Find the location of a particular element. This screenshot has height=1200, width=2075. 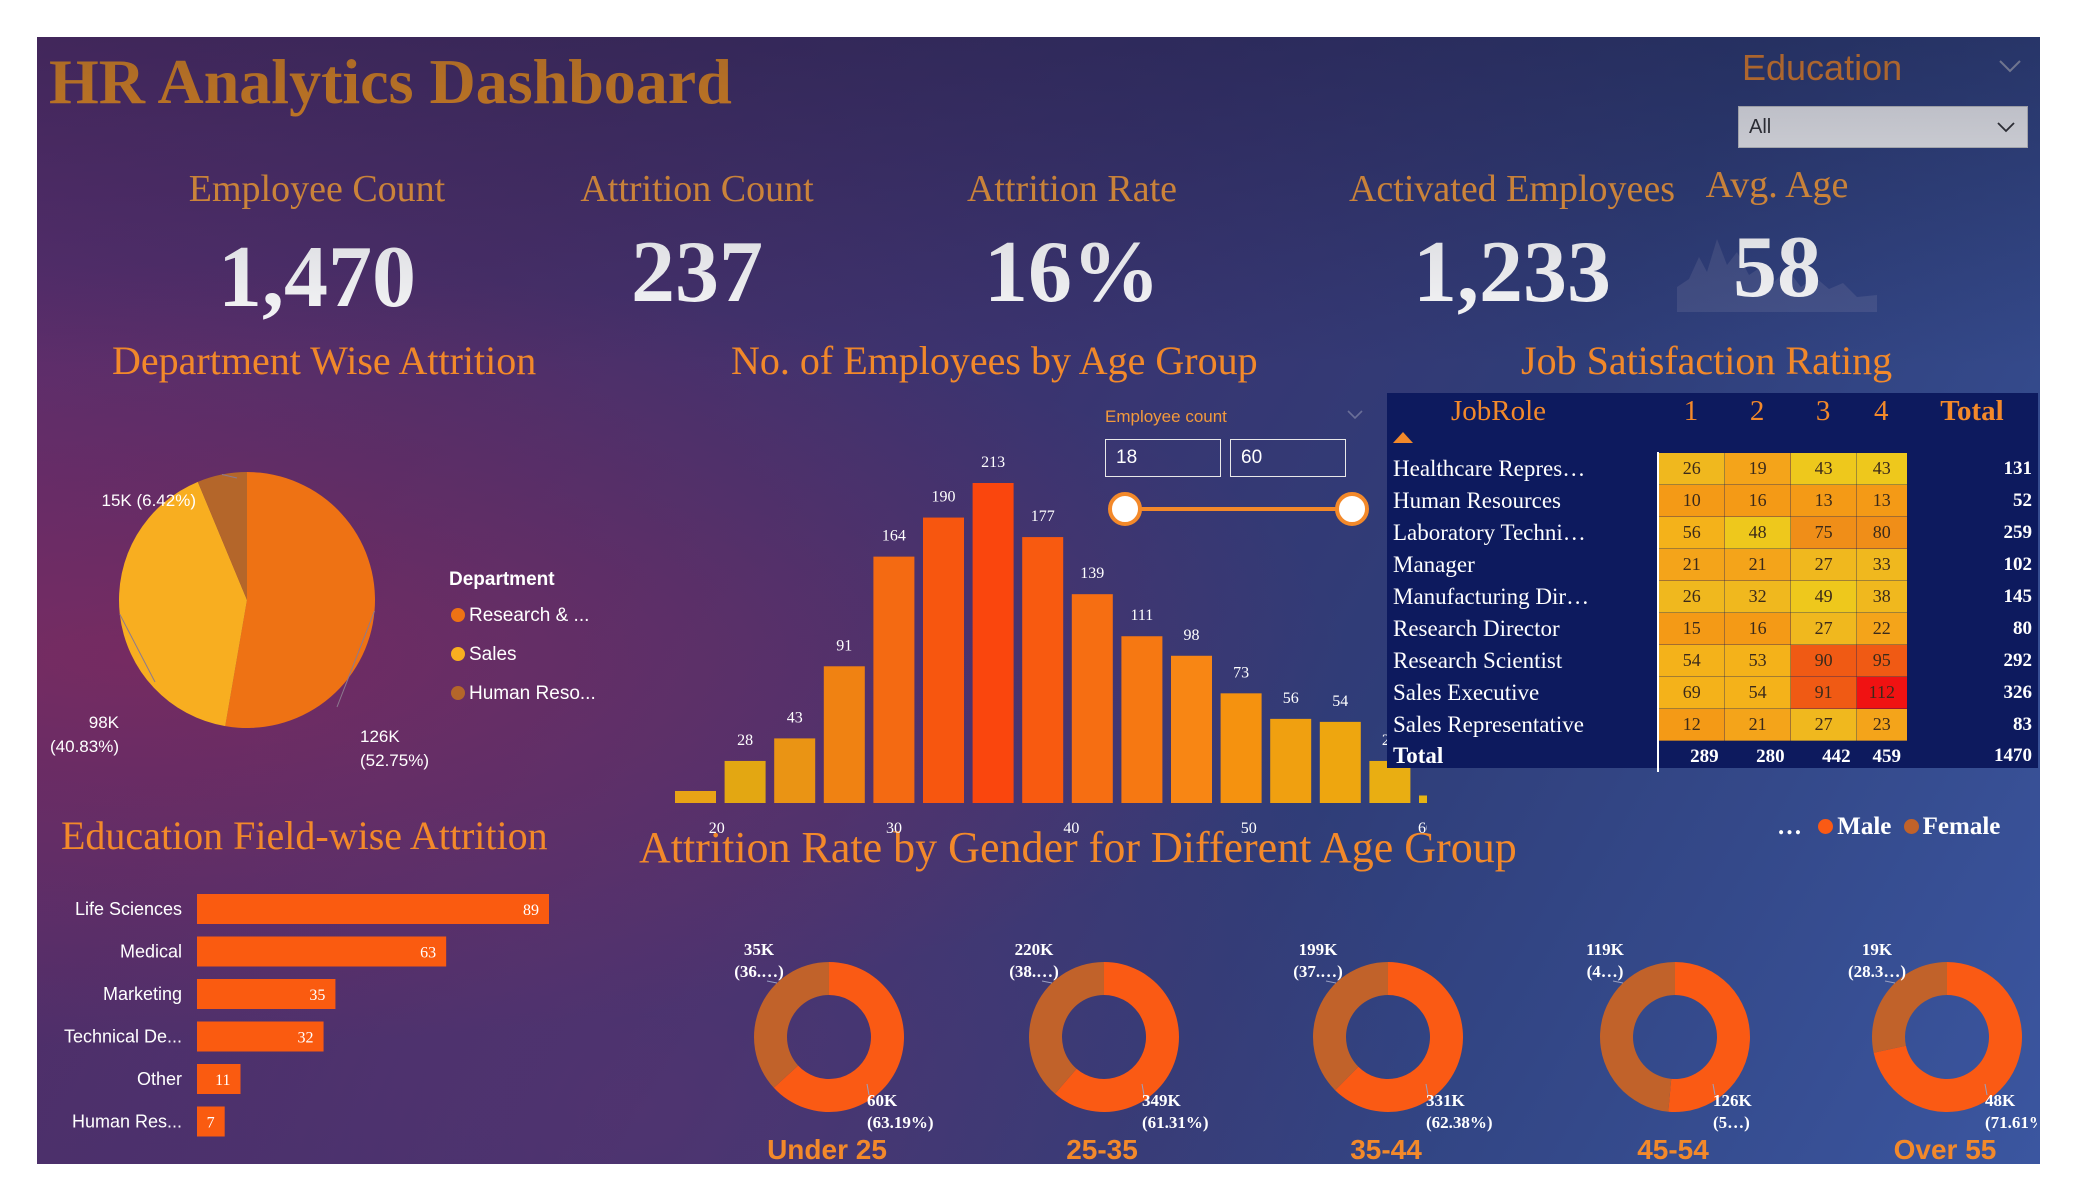

rating-cell: 32 is located at coordinates (1758, 596).